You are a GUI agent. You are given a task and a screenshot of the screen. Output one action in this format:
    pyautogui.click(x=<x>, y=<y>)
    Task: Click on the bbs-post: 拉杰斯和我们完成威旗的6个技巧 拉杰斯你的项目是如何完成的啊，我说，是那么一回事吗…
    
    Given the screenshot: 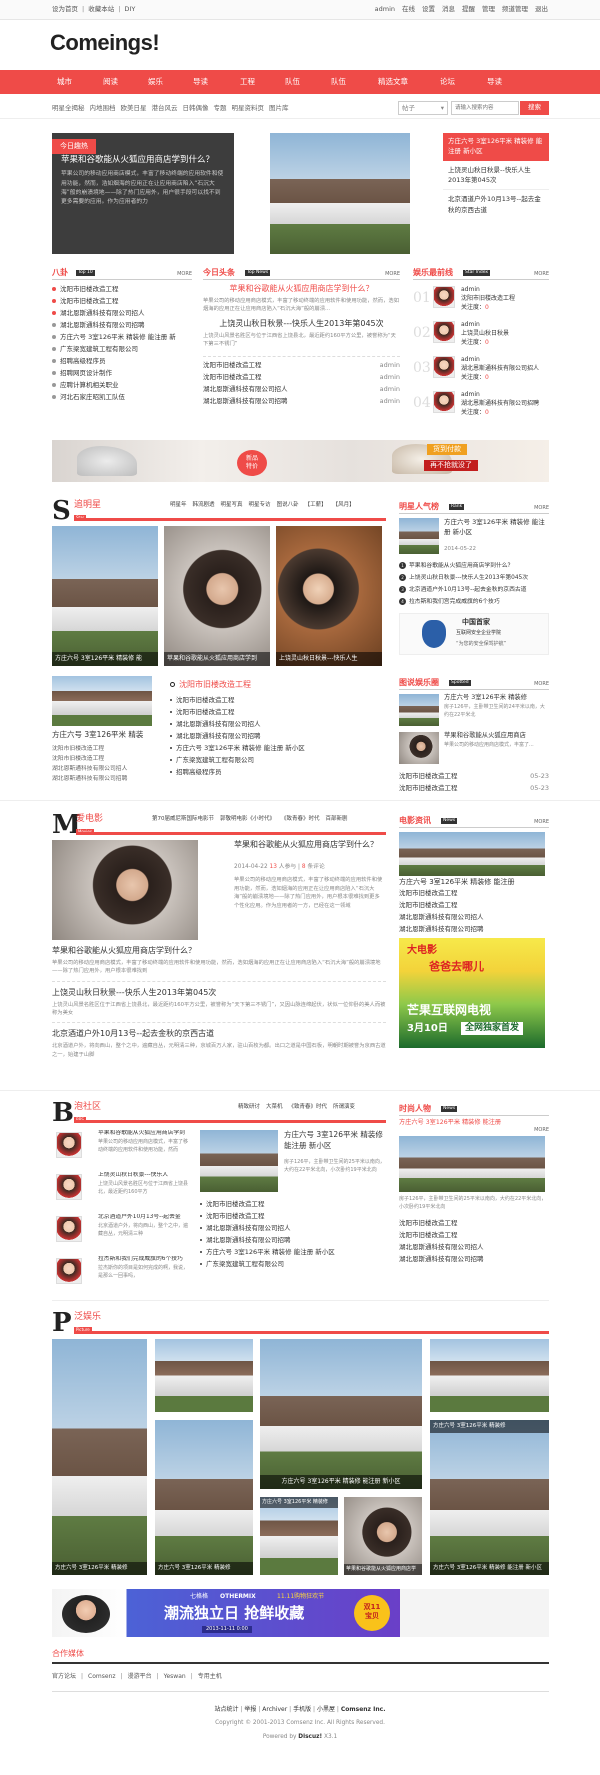 What is the action you would take?
    pyautogui.click(x=122, y=1277)
    